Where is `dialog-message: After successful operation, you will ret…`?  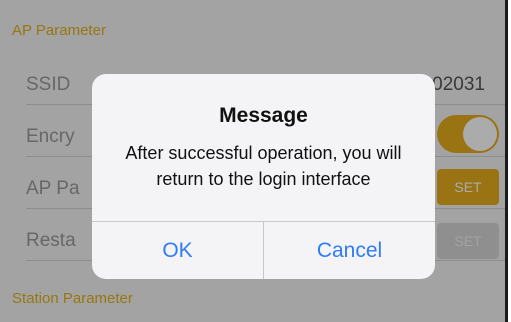 dialog-message: After successful operation, you will ret… is located at coordinates (263, 166).